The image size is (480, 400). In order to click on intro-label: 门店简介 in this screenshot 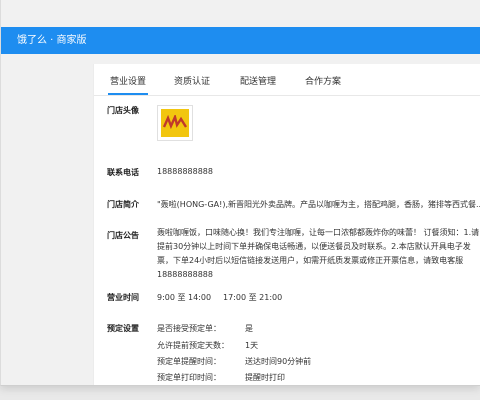, I will do `click(123, 204)`.